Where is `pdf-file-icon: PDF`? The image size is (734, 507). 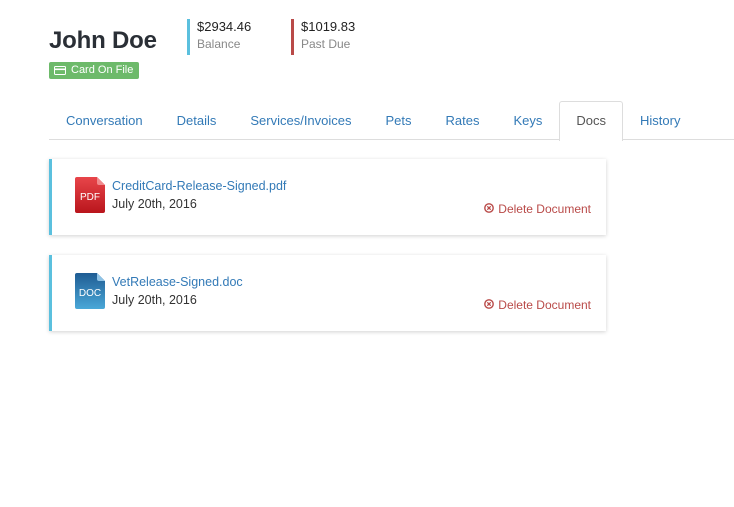
pdf-file-icon: PDF is located at coordinates (90, 195).